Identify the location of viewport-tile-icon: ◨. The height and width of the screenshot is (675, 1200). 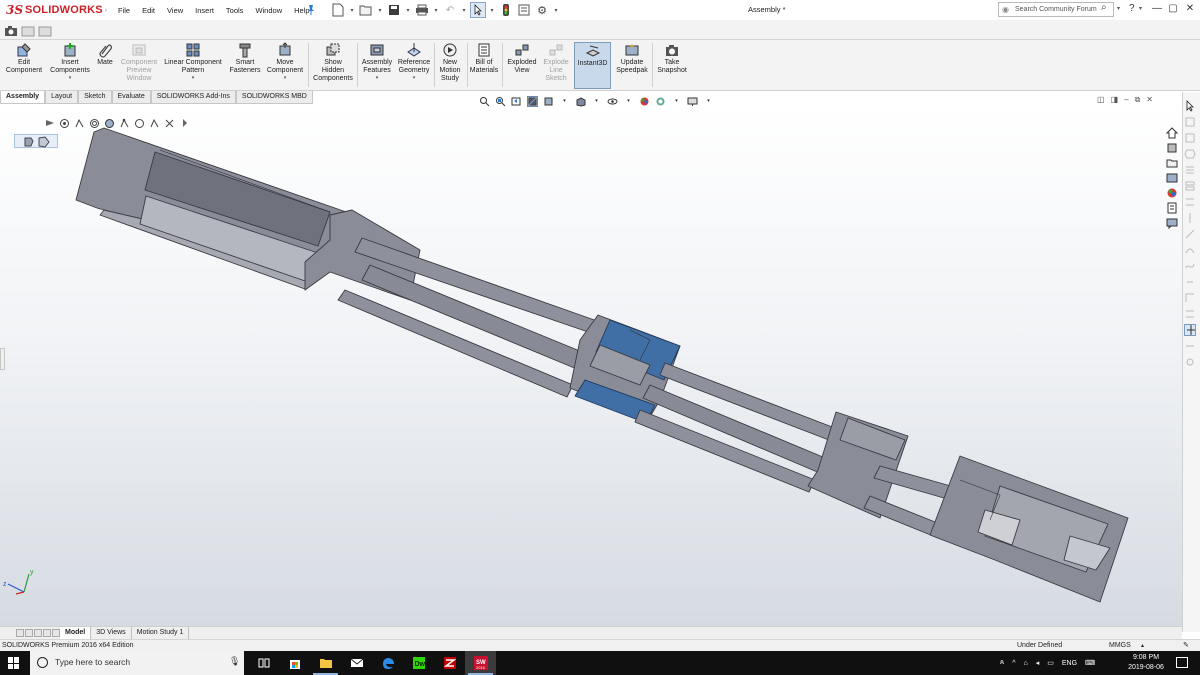
(1115, 100).